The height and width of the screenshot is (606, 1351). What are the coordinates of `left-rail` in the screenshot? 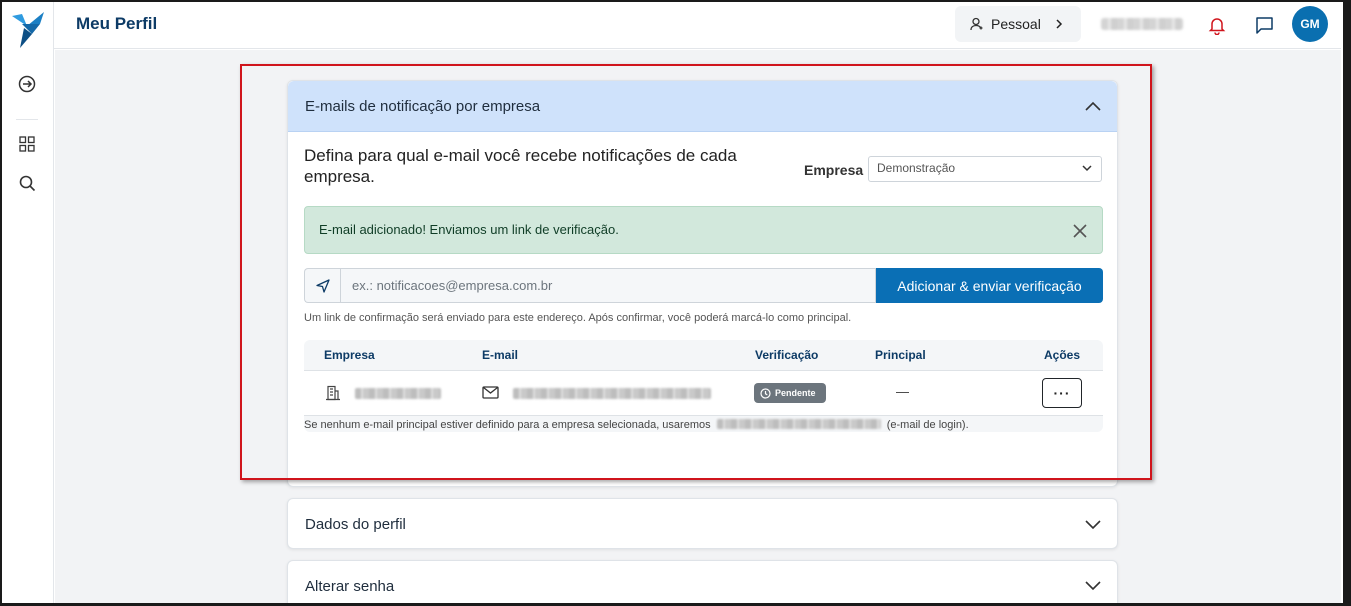 It's located at (28, 302).